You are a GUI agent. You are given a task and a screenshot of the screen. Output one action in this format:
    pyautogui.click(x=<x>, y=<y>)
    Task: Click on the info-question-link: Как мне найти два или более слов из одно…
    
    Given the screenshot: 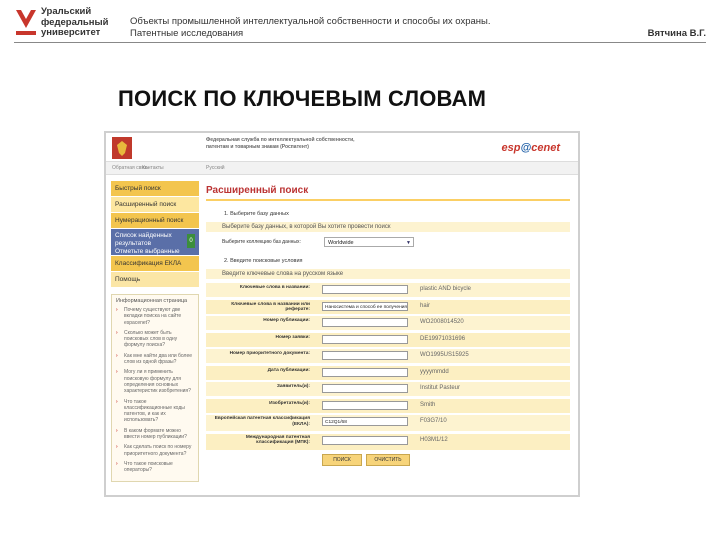 What is the action you would take?
    pyautogui.click(x=155, y=359)
    